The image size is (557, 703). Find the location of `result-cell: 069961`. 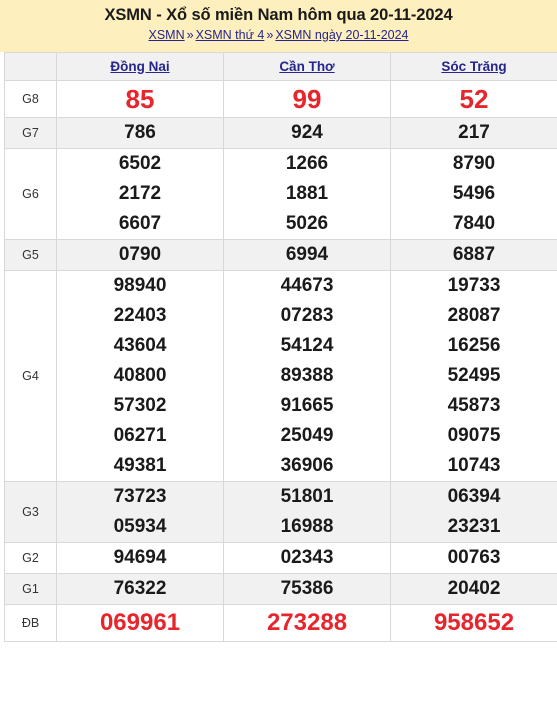

result-cell: 069961 is located at coordinates (140, 623).